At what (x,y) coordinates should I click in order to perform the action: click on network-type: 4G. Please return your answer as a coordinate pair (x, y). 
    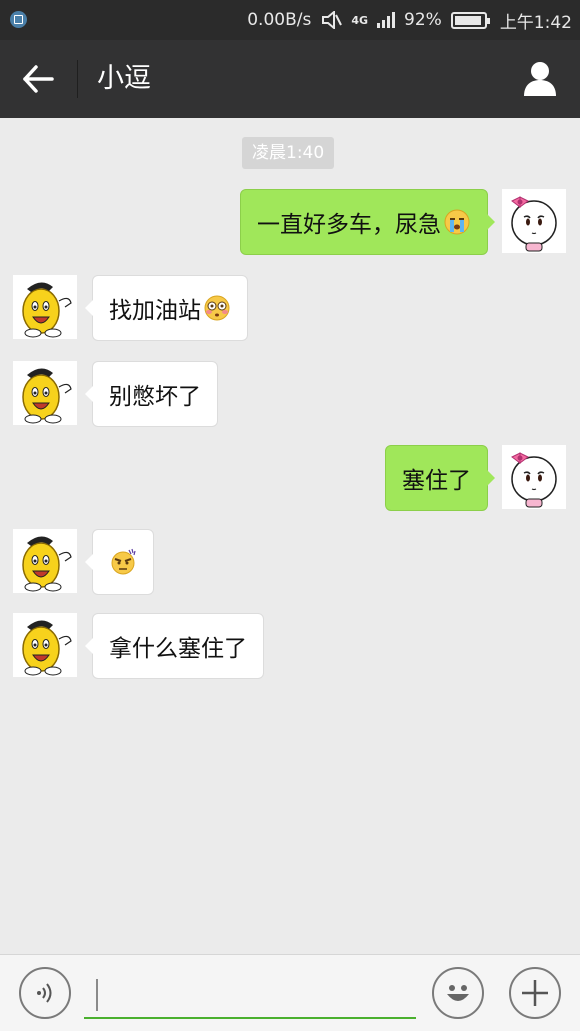
    Looking at the image, I should click on (360, 20).